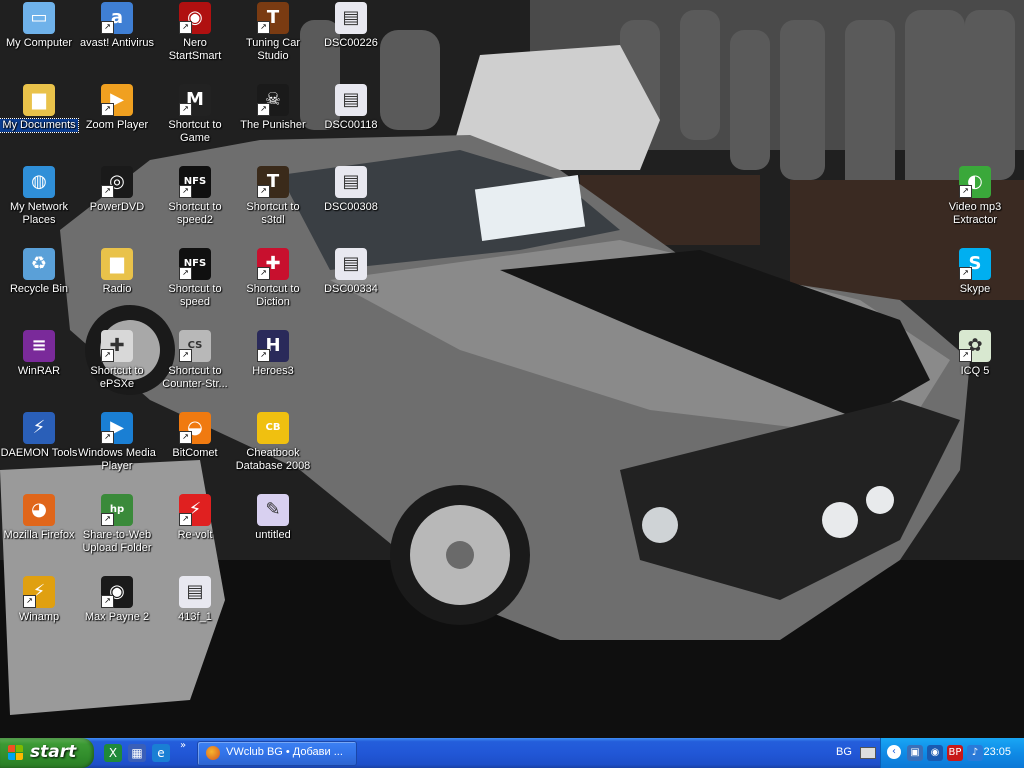  I want to click on desktop-icon-label: Shortcut to Diction, so click(273, 295).